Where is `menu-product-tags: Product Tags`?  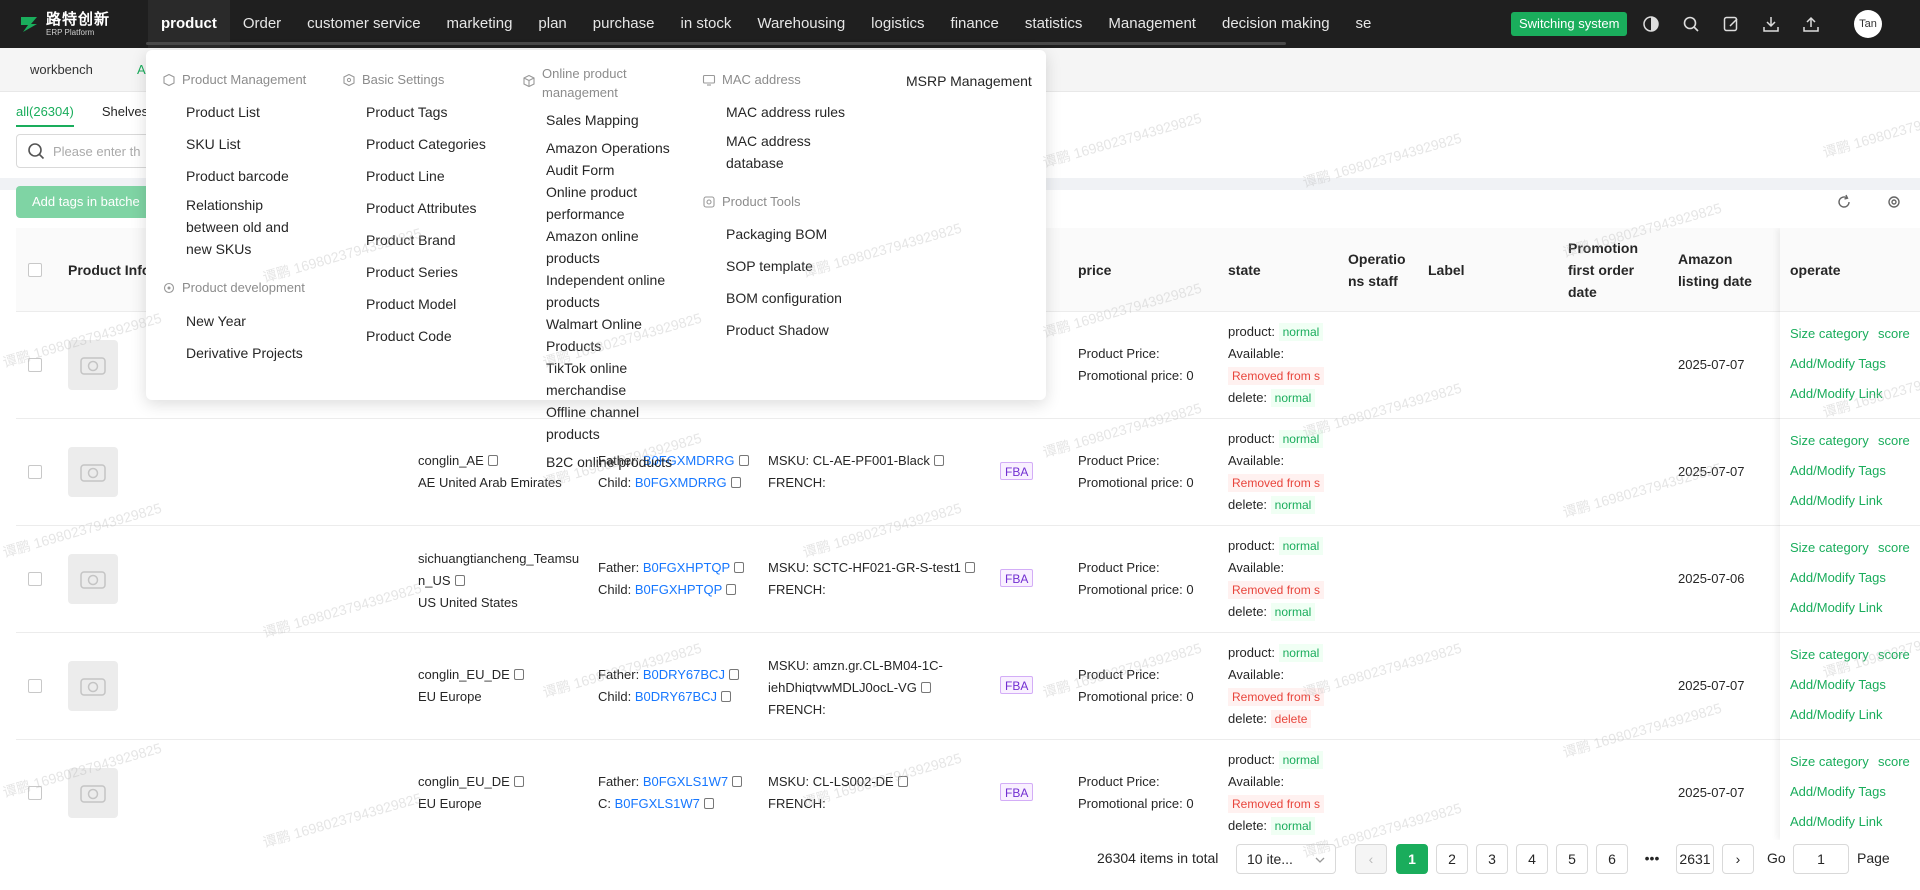 menu-product-tags: Product Tags is located at coordinates (406, 112).